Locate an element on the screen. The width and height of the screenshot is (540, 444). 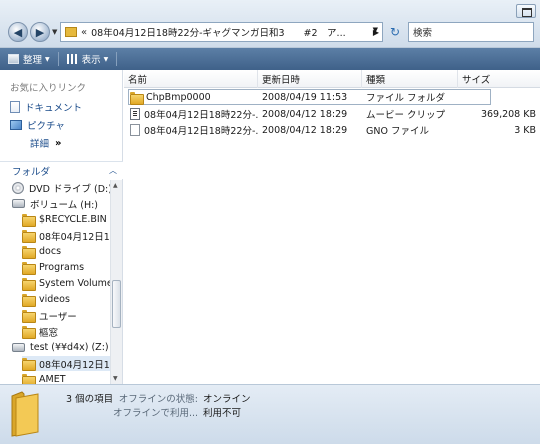
address-dropdown-icon: ▼ is located at coordinates (375, 30).